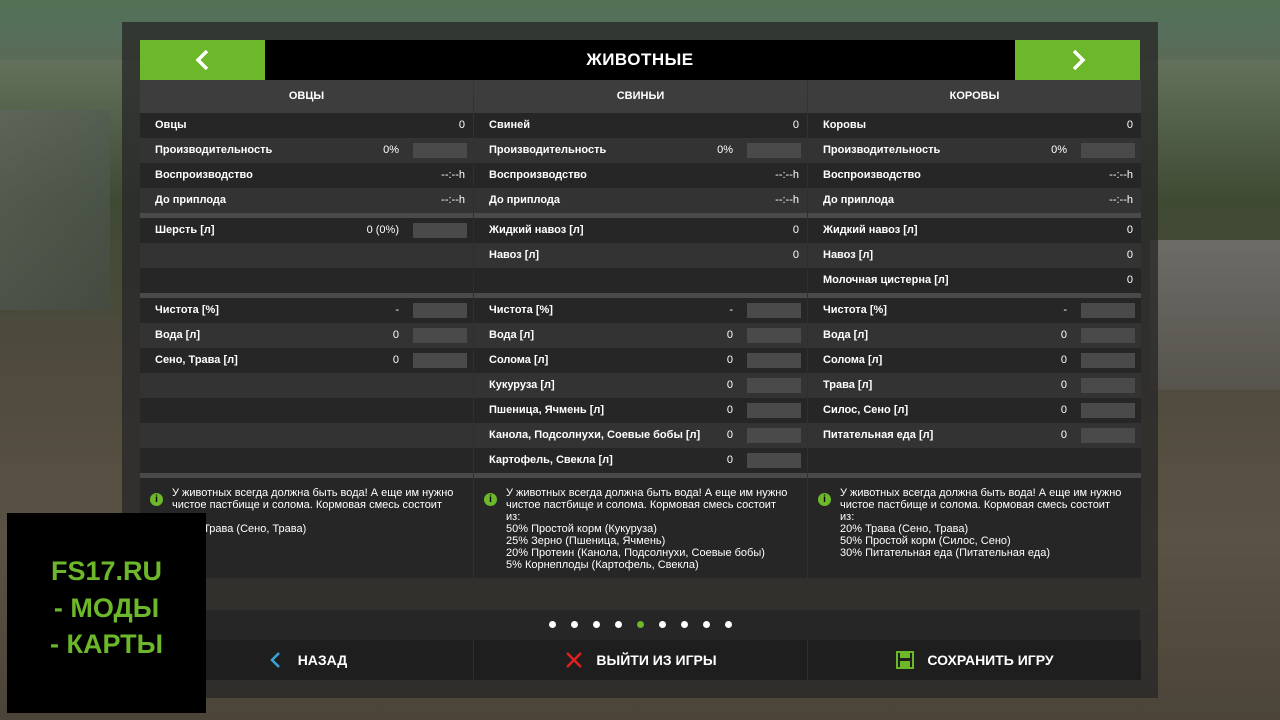  Describe the element at coordinates (640, 660) in the screenshot. I see `quit-game-button: ВЫЙТИ ИЗ ИГРЫ` at that location.